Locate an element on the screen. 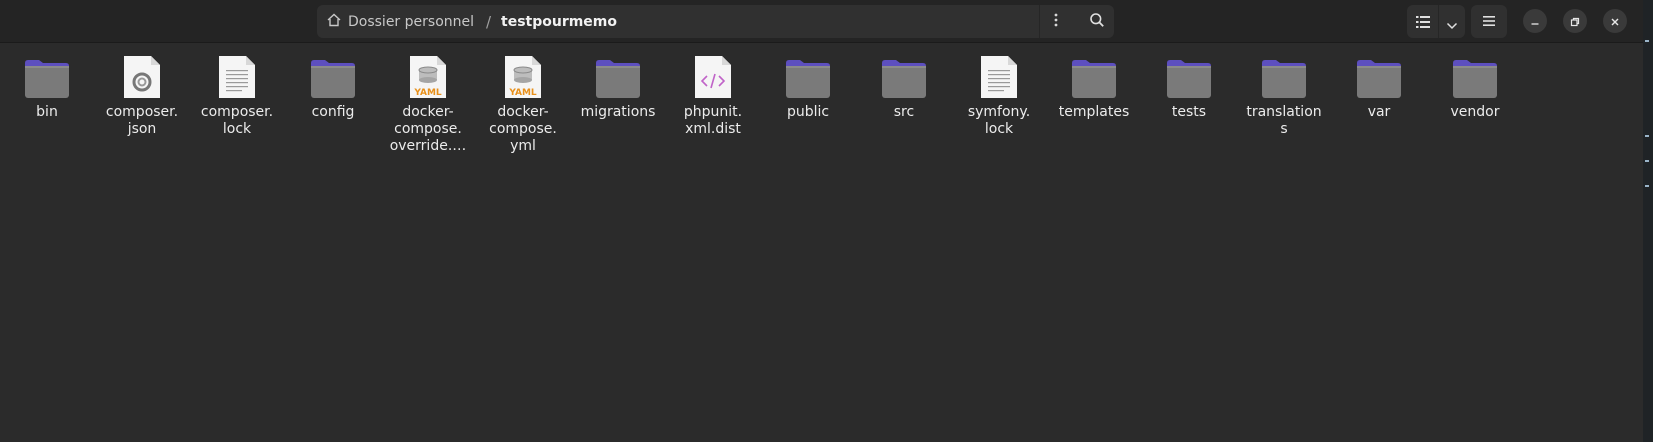  file-item-src: src is located at coordinates (904, 86).